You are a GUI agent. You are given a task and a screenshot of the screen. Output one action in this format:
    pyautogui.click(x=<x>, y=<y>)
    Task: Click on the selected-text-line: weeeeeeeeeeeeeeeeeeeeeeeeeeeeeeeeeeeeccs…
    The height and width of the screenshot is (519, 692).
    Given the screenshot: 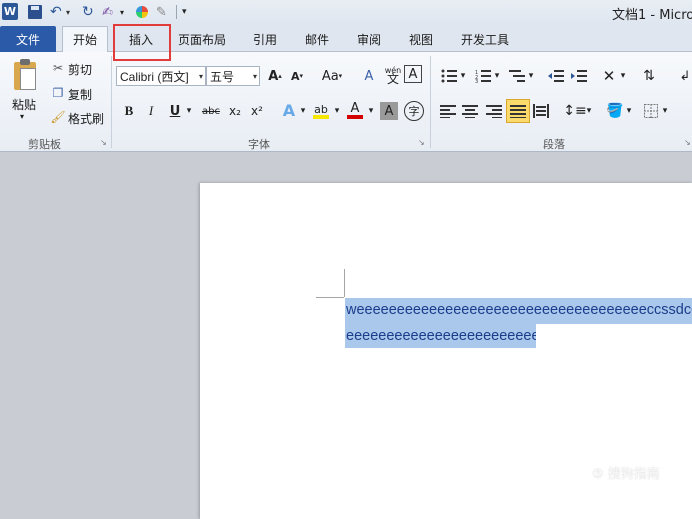 What is the action you would take?
    pyautogui.click(x=518, y=311)
    